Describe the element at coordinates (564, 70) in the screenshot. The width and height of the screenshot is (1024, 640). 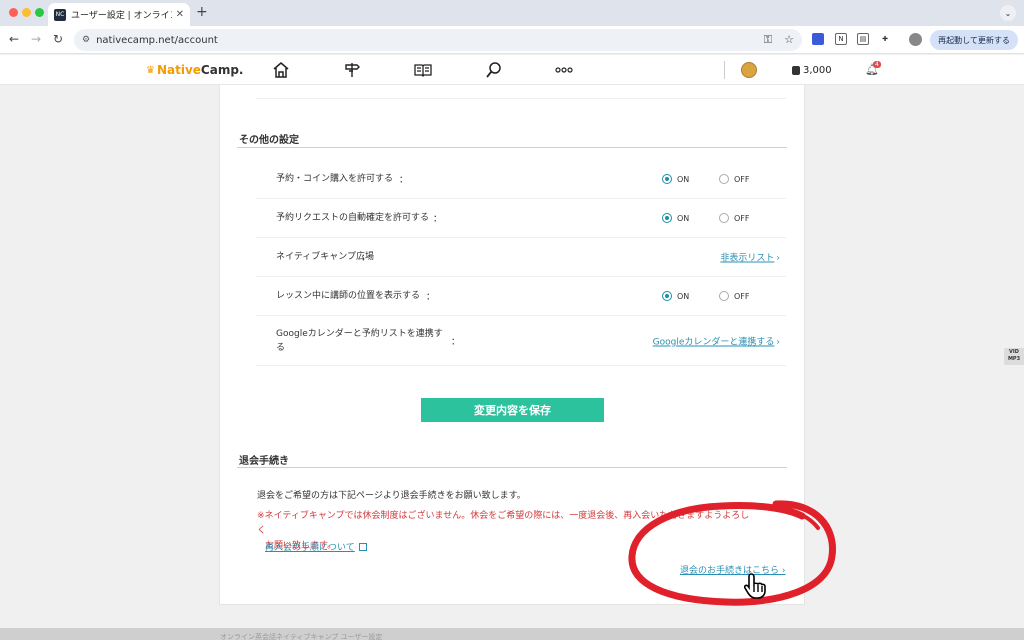
I see `more-icon` at that location.